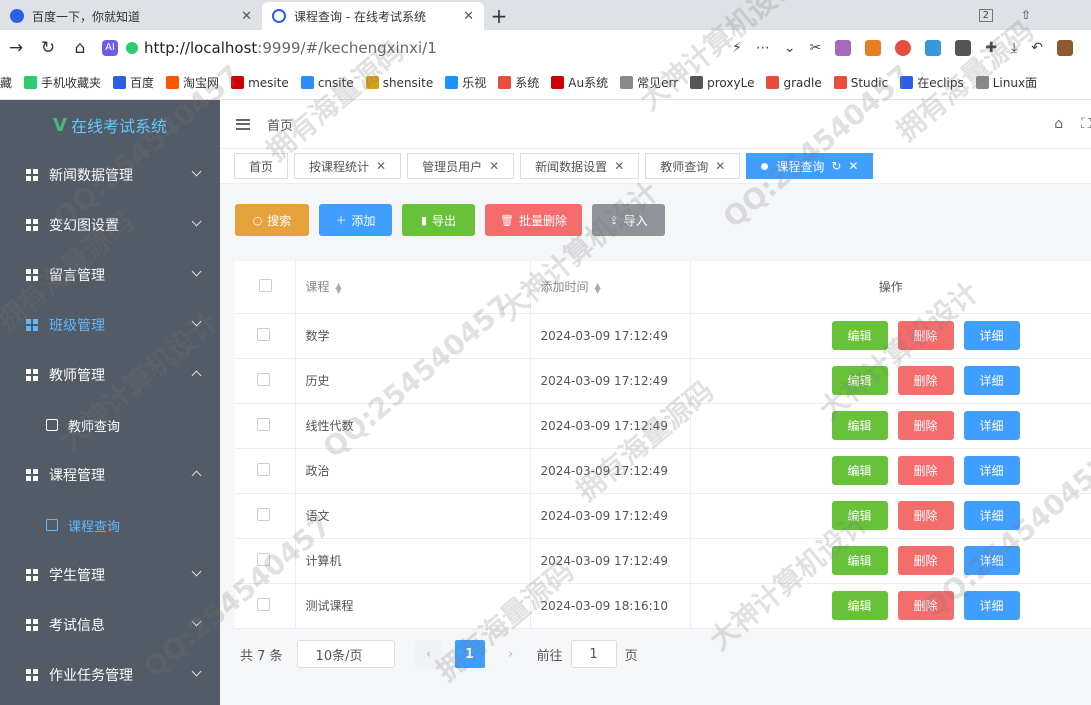  What do you see at coordinates (438, 220) in the screenshot?
I see `export-button: ▮ 导出` at bounding box center [438, 220].